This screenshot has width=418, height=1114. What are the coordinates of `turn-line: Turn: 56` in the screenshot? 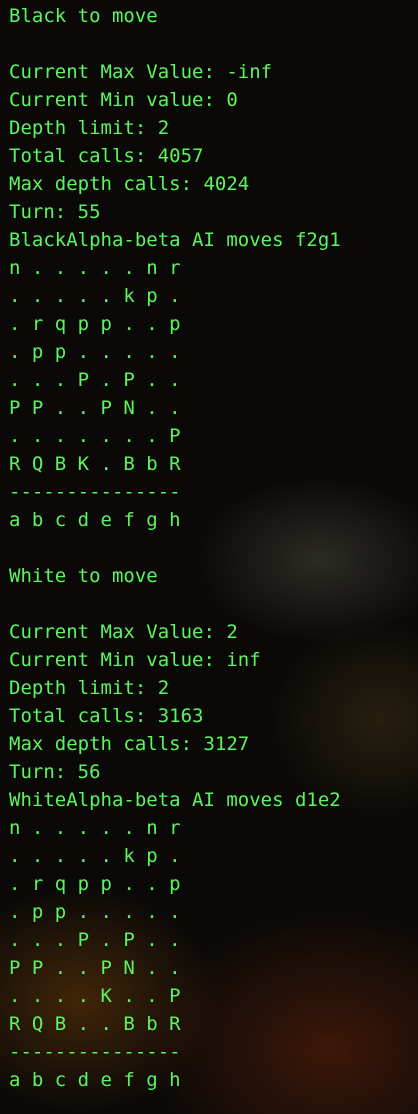 It's located at (55, 772).